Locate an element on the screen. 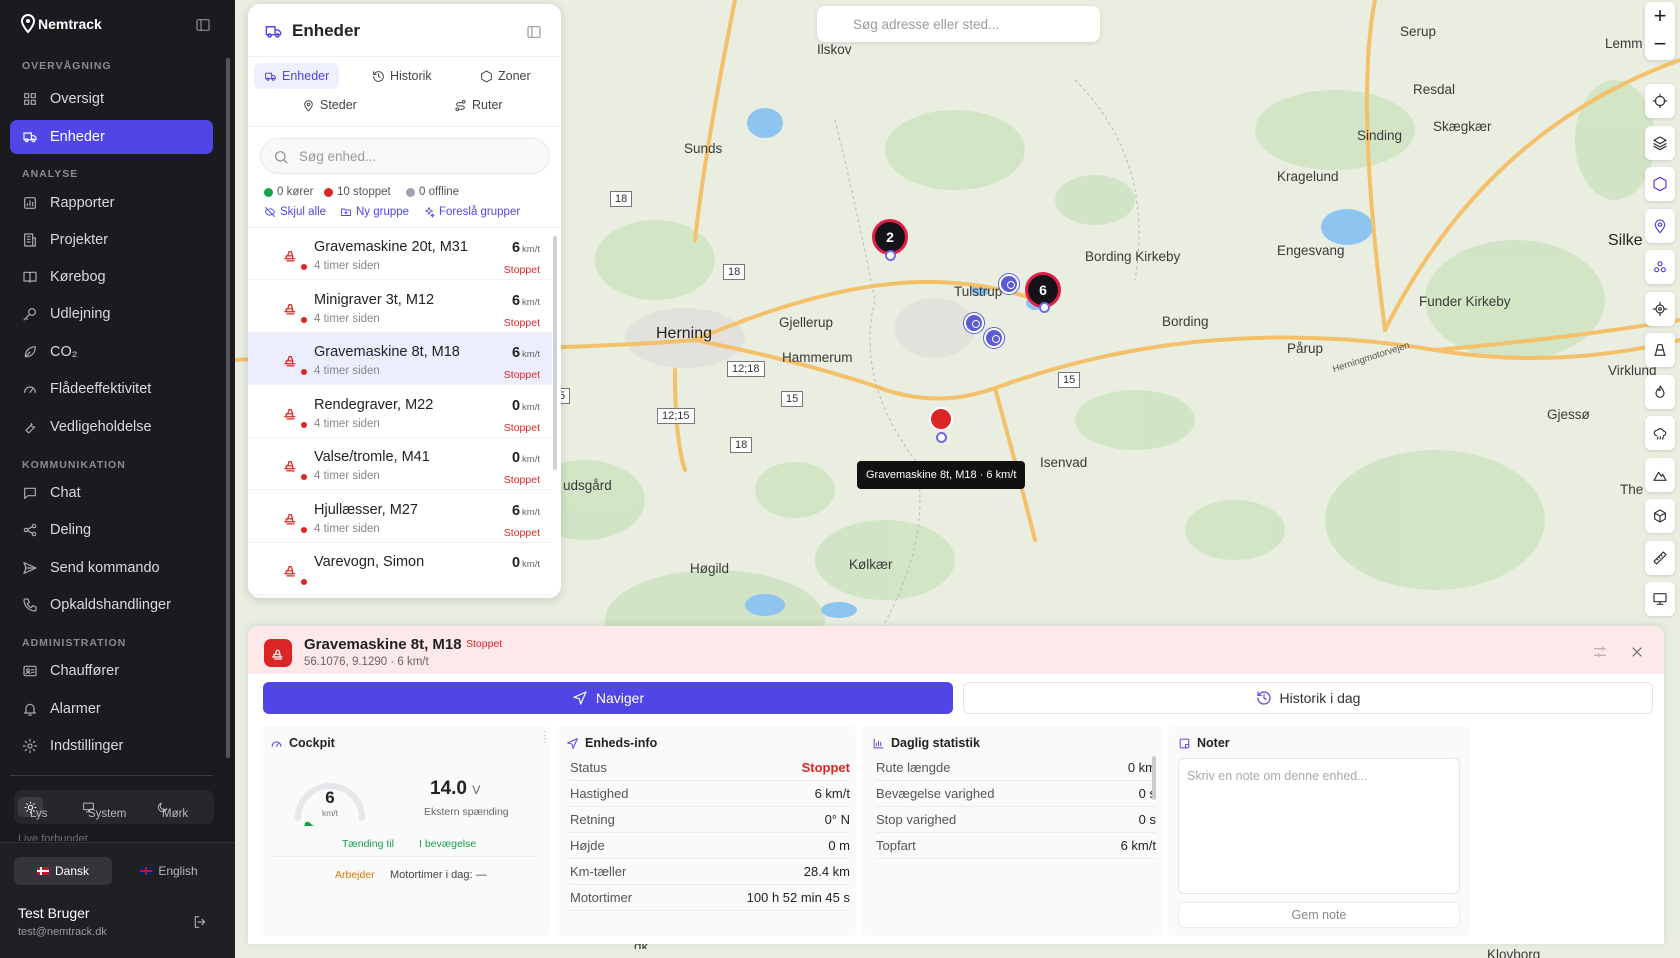  book-icon is located at coordinates (30, 277).